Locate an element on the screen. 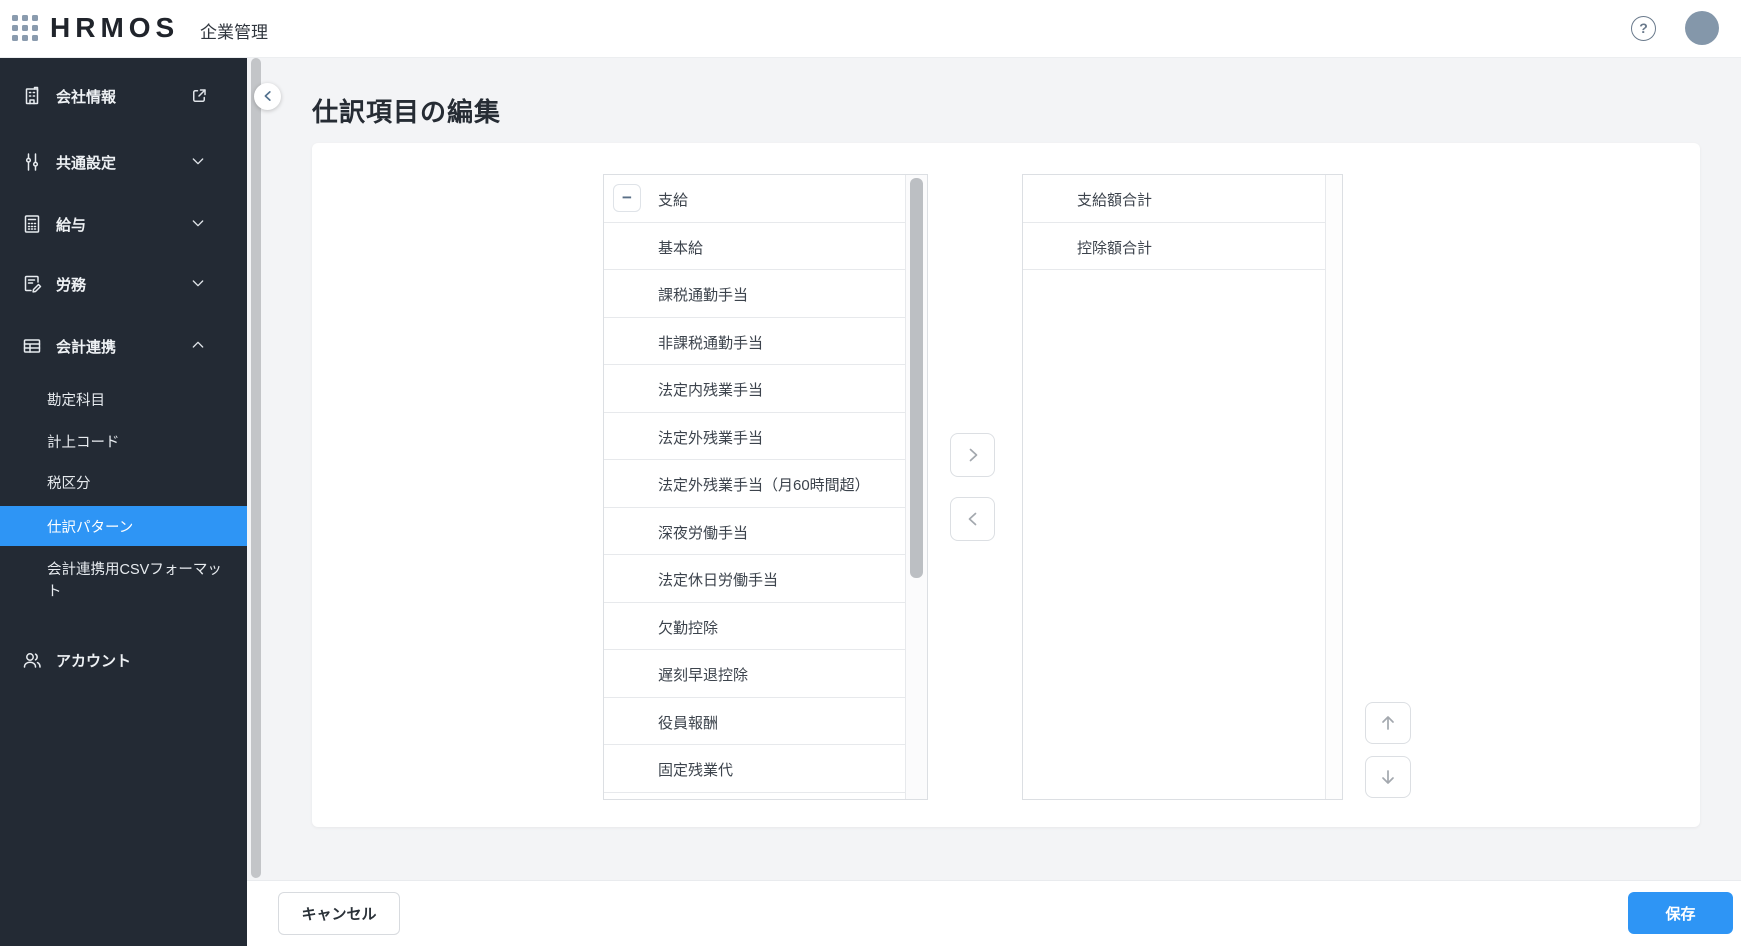 This screenshot has width=1741, height=946. save-button: 保存 is located at coordinates (1680, 913).